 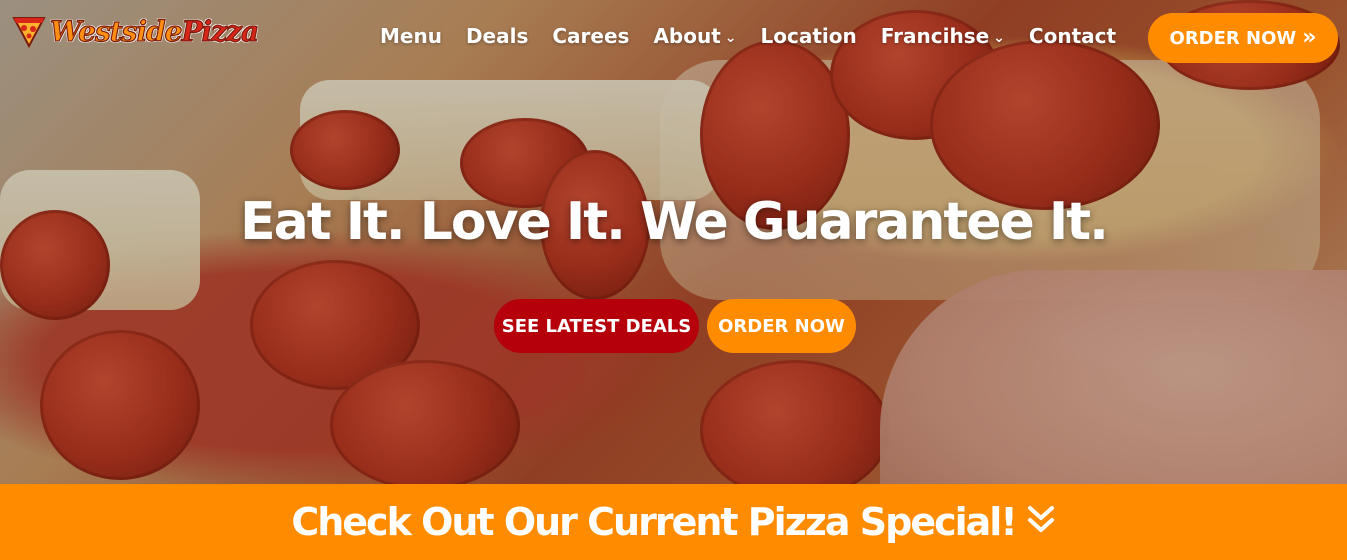 I want to click on nav-item-francihse: Francihse ⌄, so click(x=943, y=36).